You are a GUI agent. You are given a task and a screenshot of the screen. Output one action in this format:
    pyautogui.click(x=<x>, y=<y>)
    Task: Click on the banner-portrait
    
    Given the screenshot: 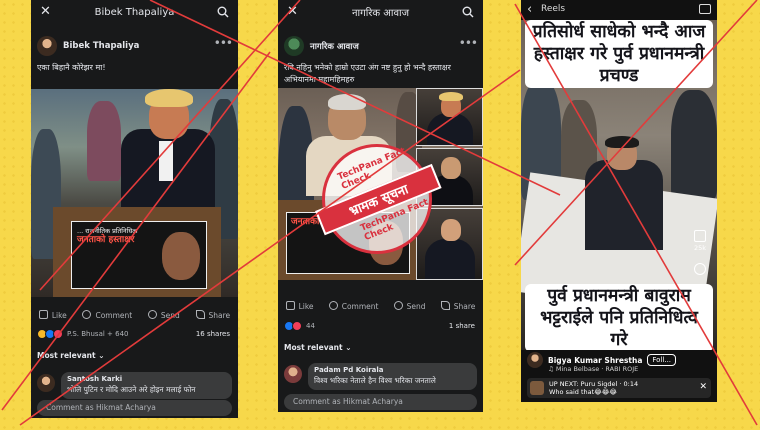 What is the action you would take?
    pyautogui.click(x=181, y=256)
    